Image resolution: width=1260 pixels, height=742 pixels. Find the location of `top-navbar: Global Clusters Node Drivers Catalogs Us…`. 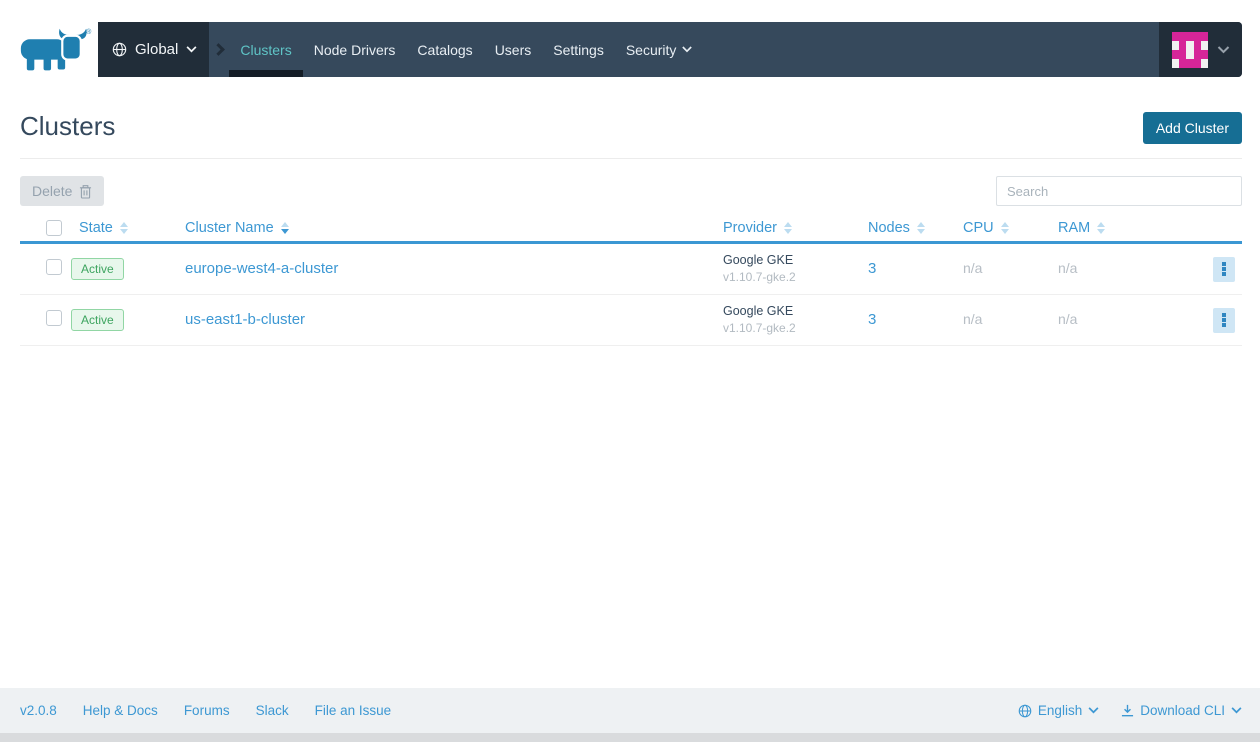

top-navbar: Global Clusters Node Drivers Catalogs Us… is located at coordinates (670, 49).